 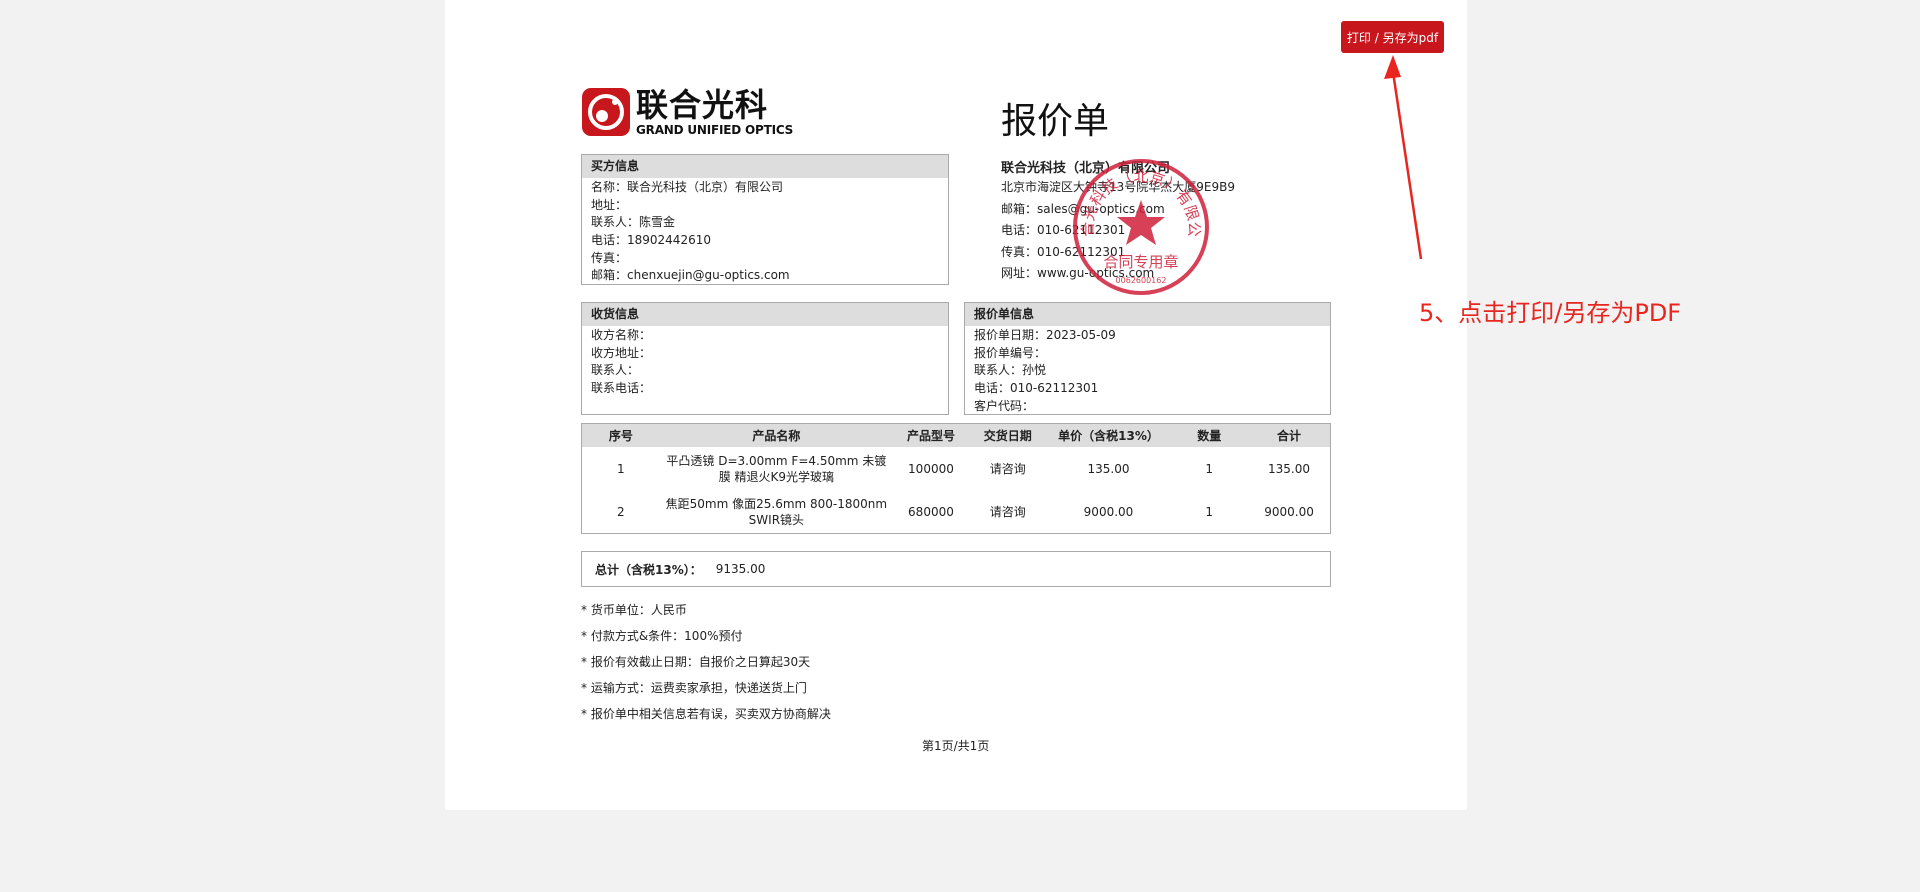 What do you see at coordinates (931, 468) in the screenshot?
I see `cell: 100000` at bounding box center [931, 468].